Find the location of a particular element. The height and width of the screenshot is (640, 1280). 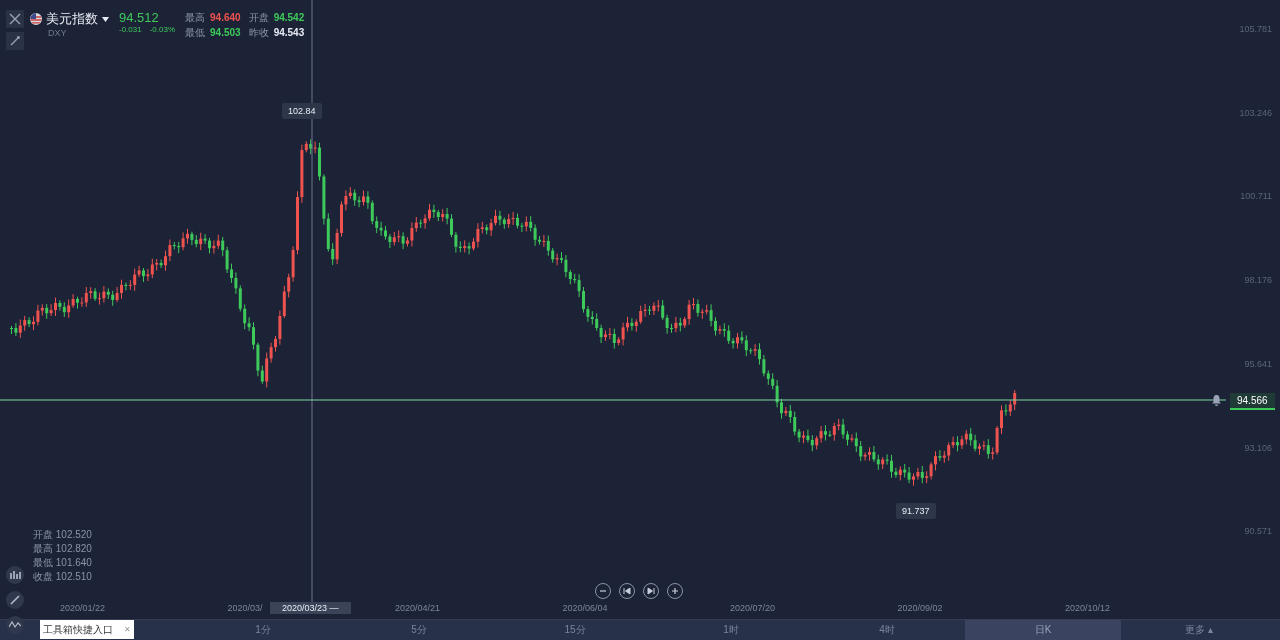

price-axis-label: 105.781 is located at coordinates (1255, 29).